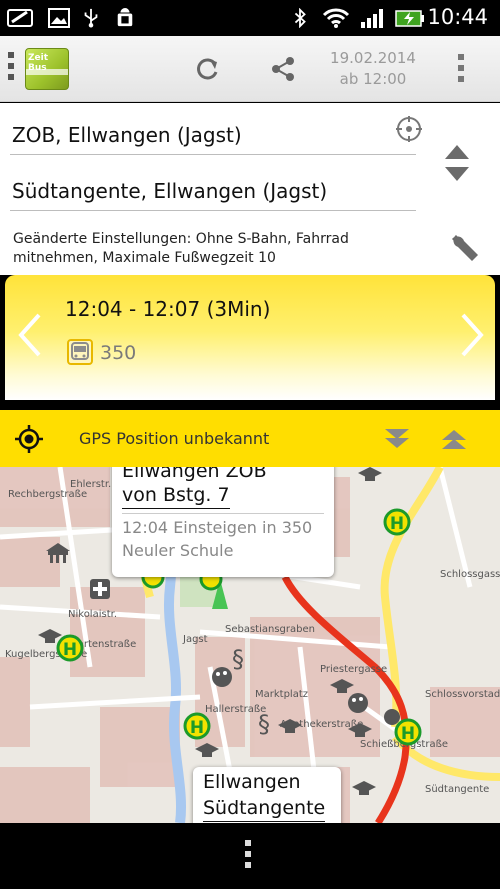  Describe the element at coordinates (409, 129) in the screenshot. I see `locate-icon` at that location.